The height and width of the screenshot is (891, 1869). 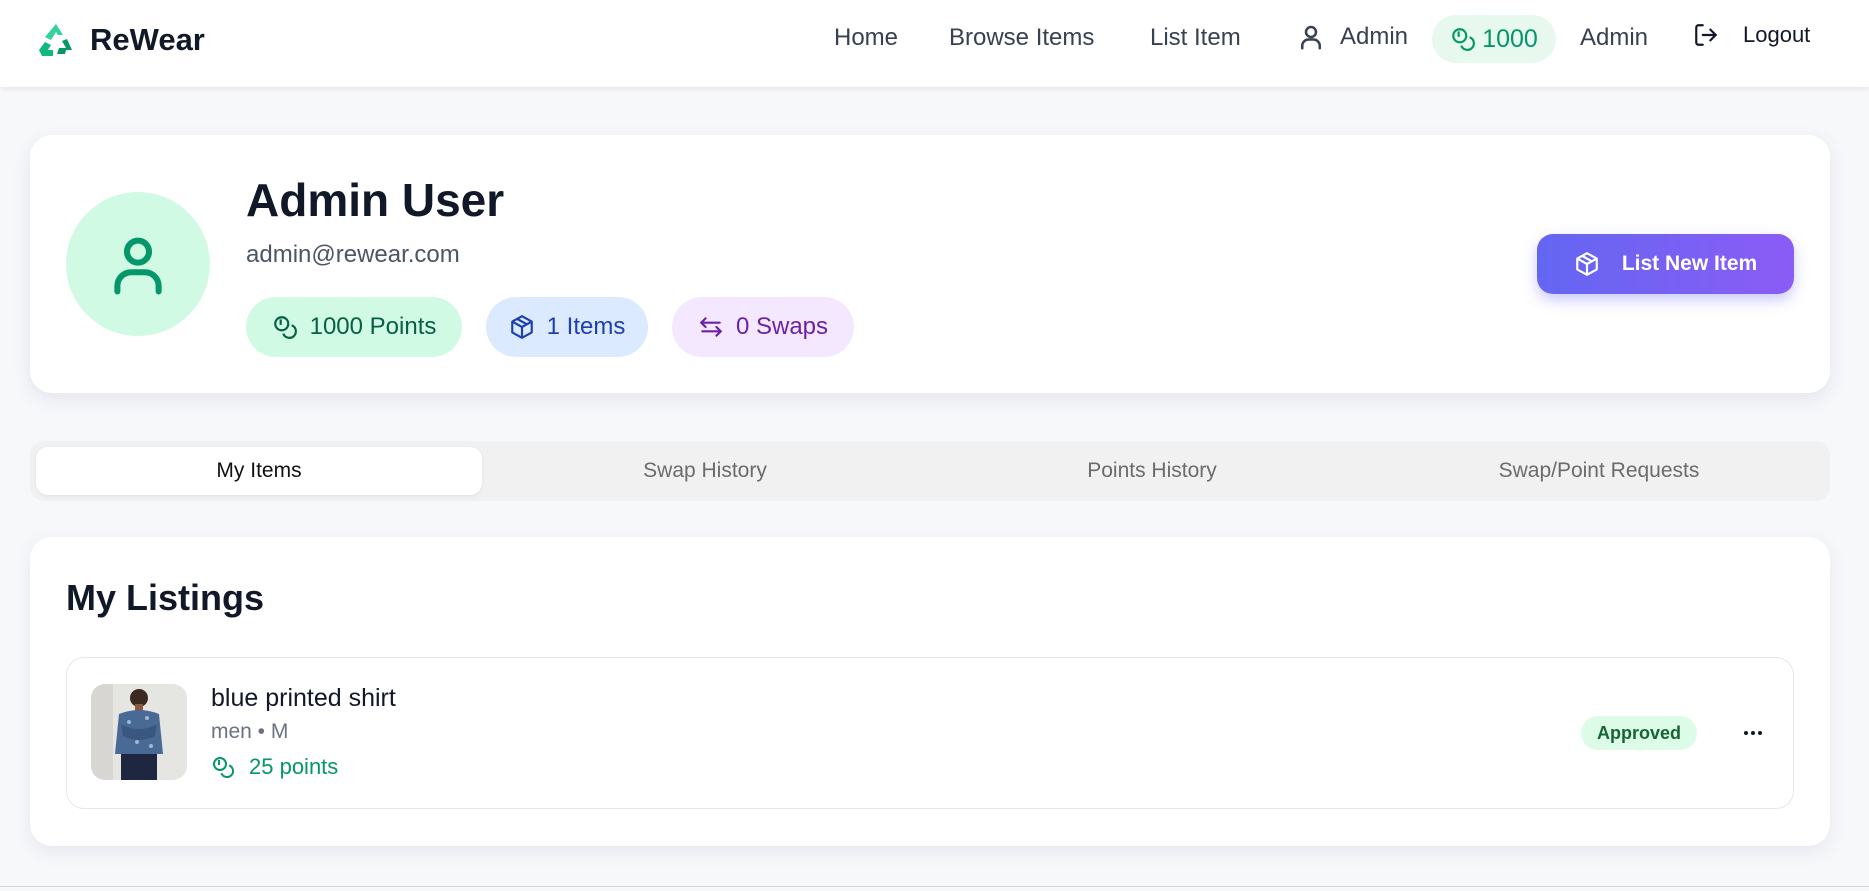 I want to click on nav-user-profile: Admin, so click(x=1352, y=37).